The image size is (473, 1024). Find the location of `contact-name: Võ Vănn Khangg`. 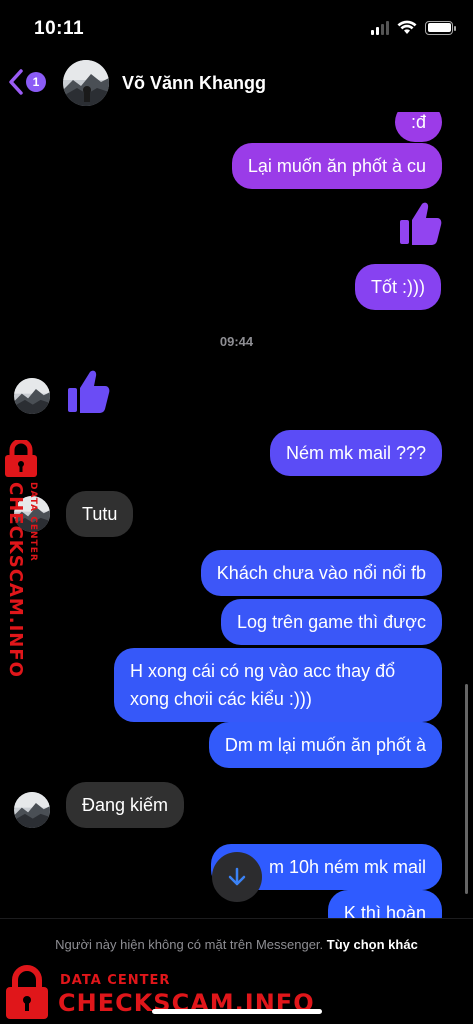

contact-name: Võ Vănn Khangg is located at coordinates (194, 83).